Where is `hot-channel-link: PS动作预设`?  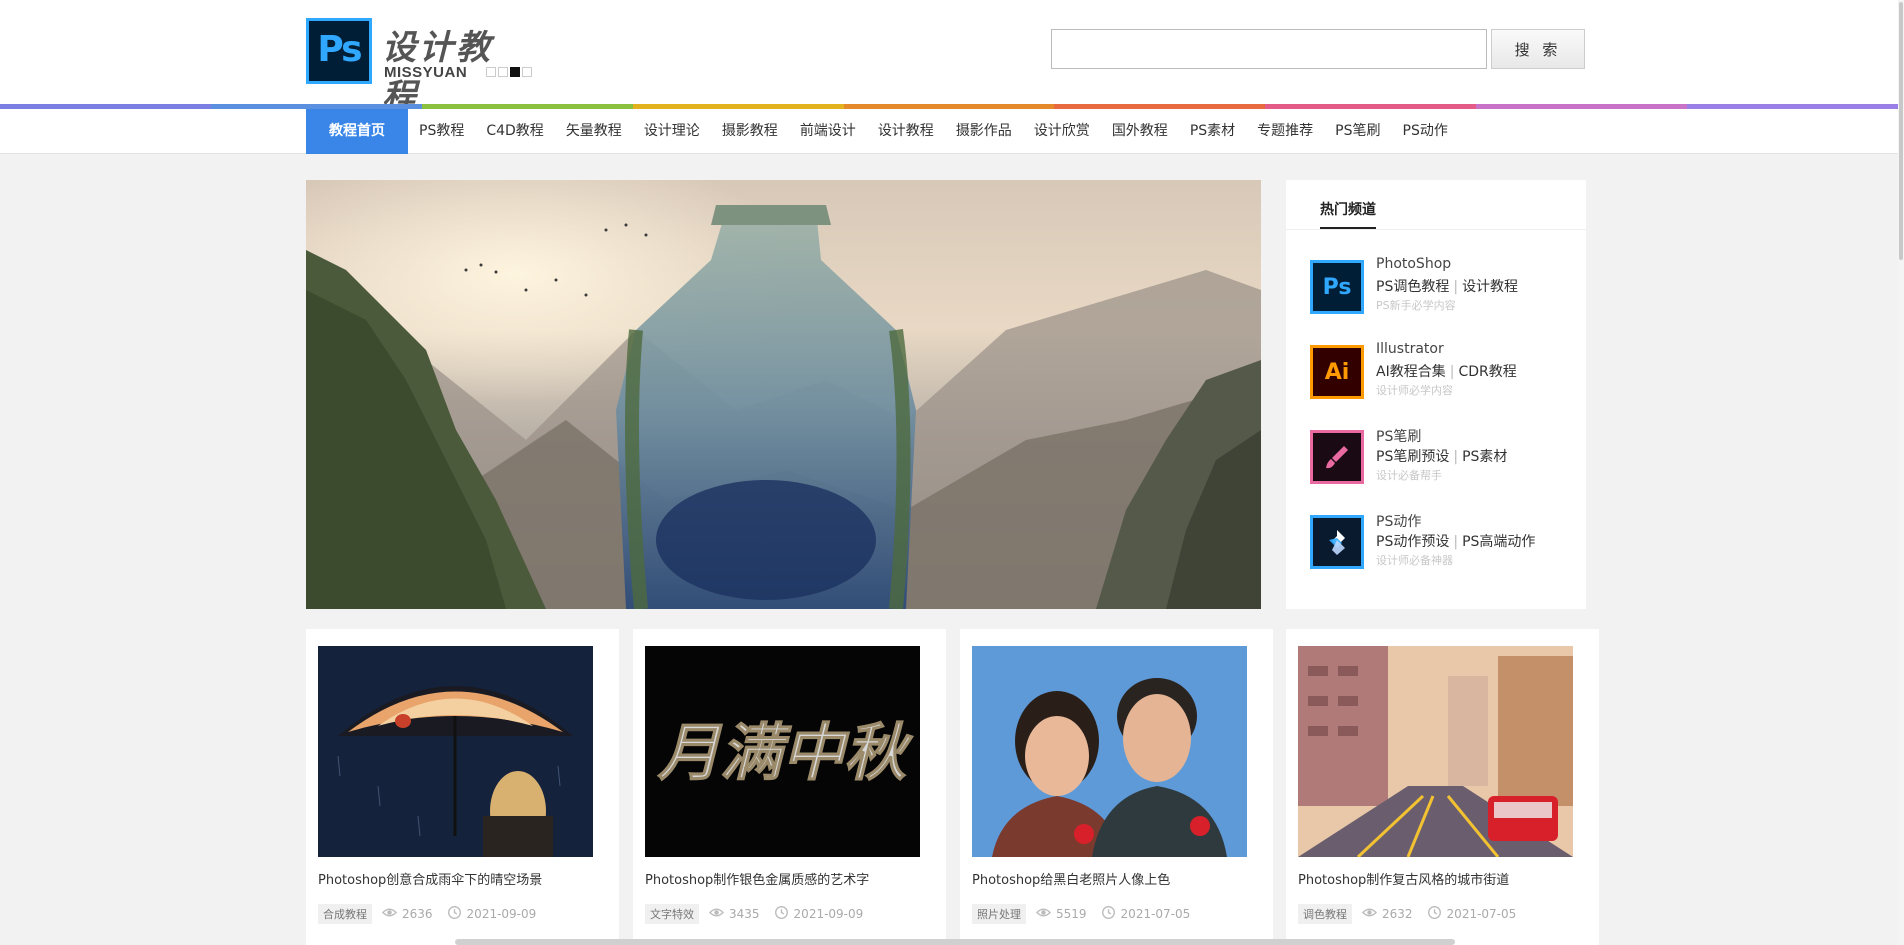 hot-channel-link: PS动作预设 is located at coordinates (1412, 542).